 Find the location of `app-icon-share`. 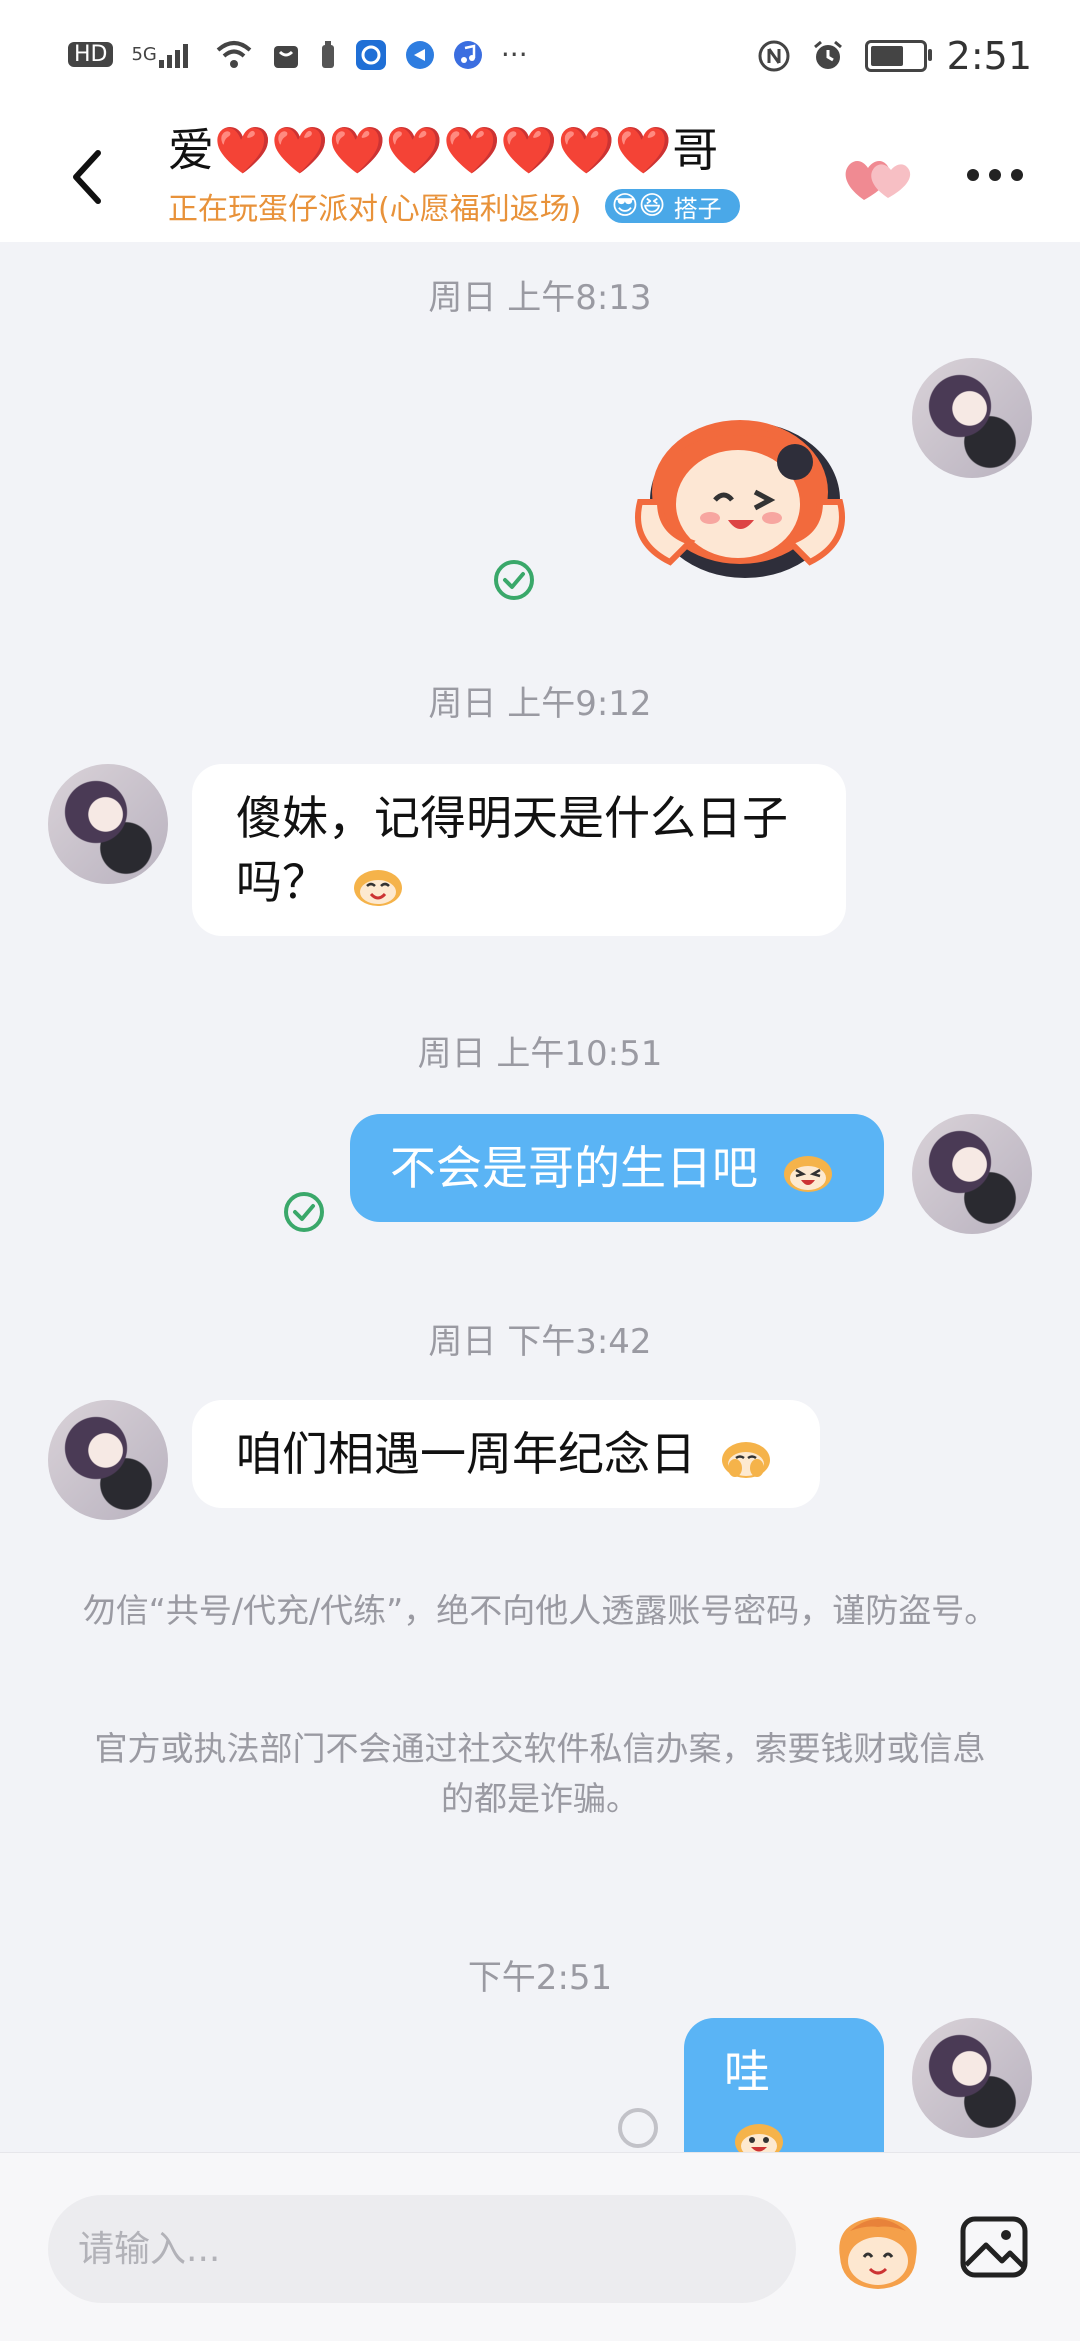

app-icon-share is located at coordinates (420, 55).